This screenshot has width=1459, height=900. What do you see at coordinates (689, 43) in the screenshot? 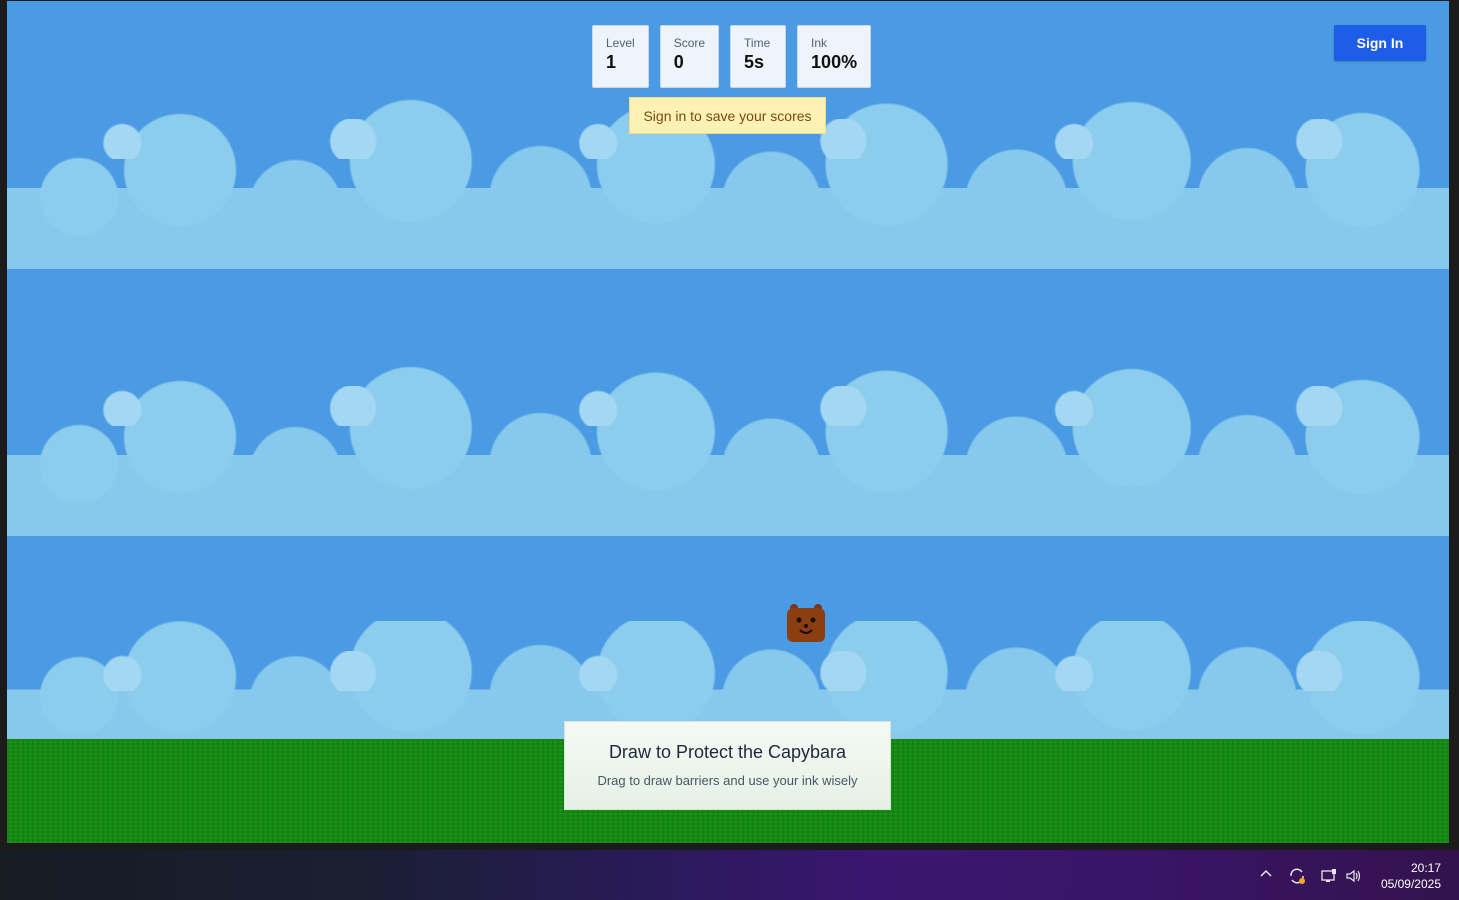
I see `score-label: Score` at bounding box center [689, 43].